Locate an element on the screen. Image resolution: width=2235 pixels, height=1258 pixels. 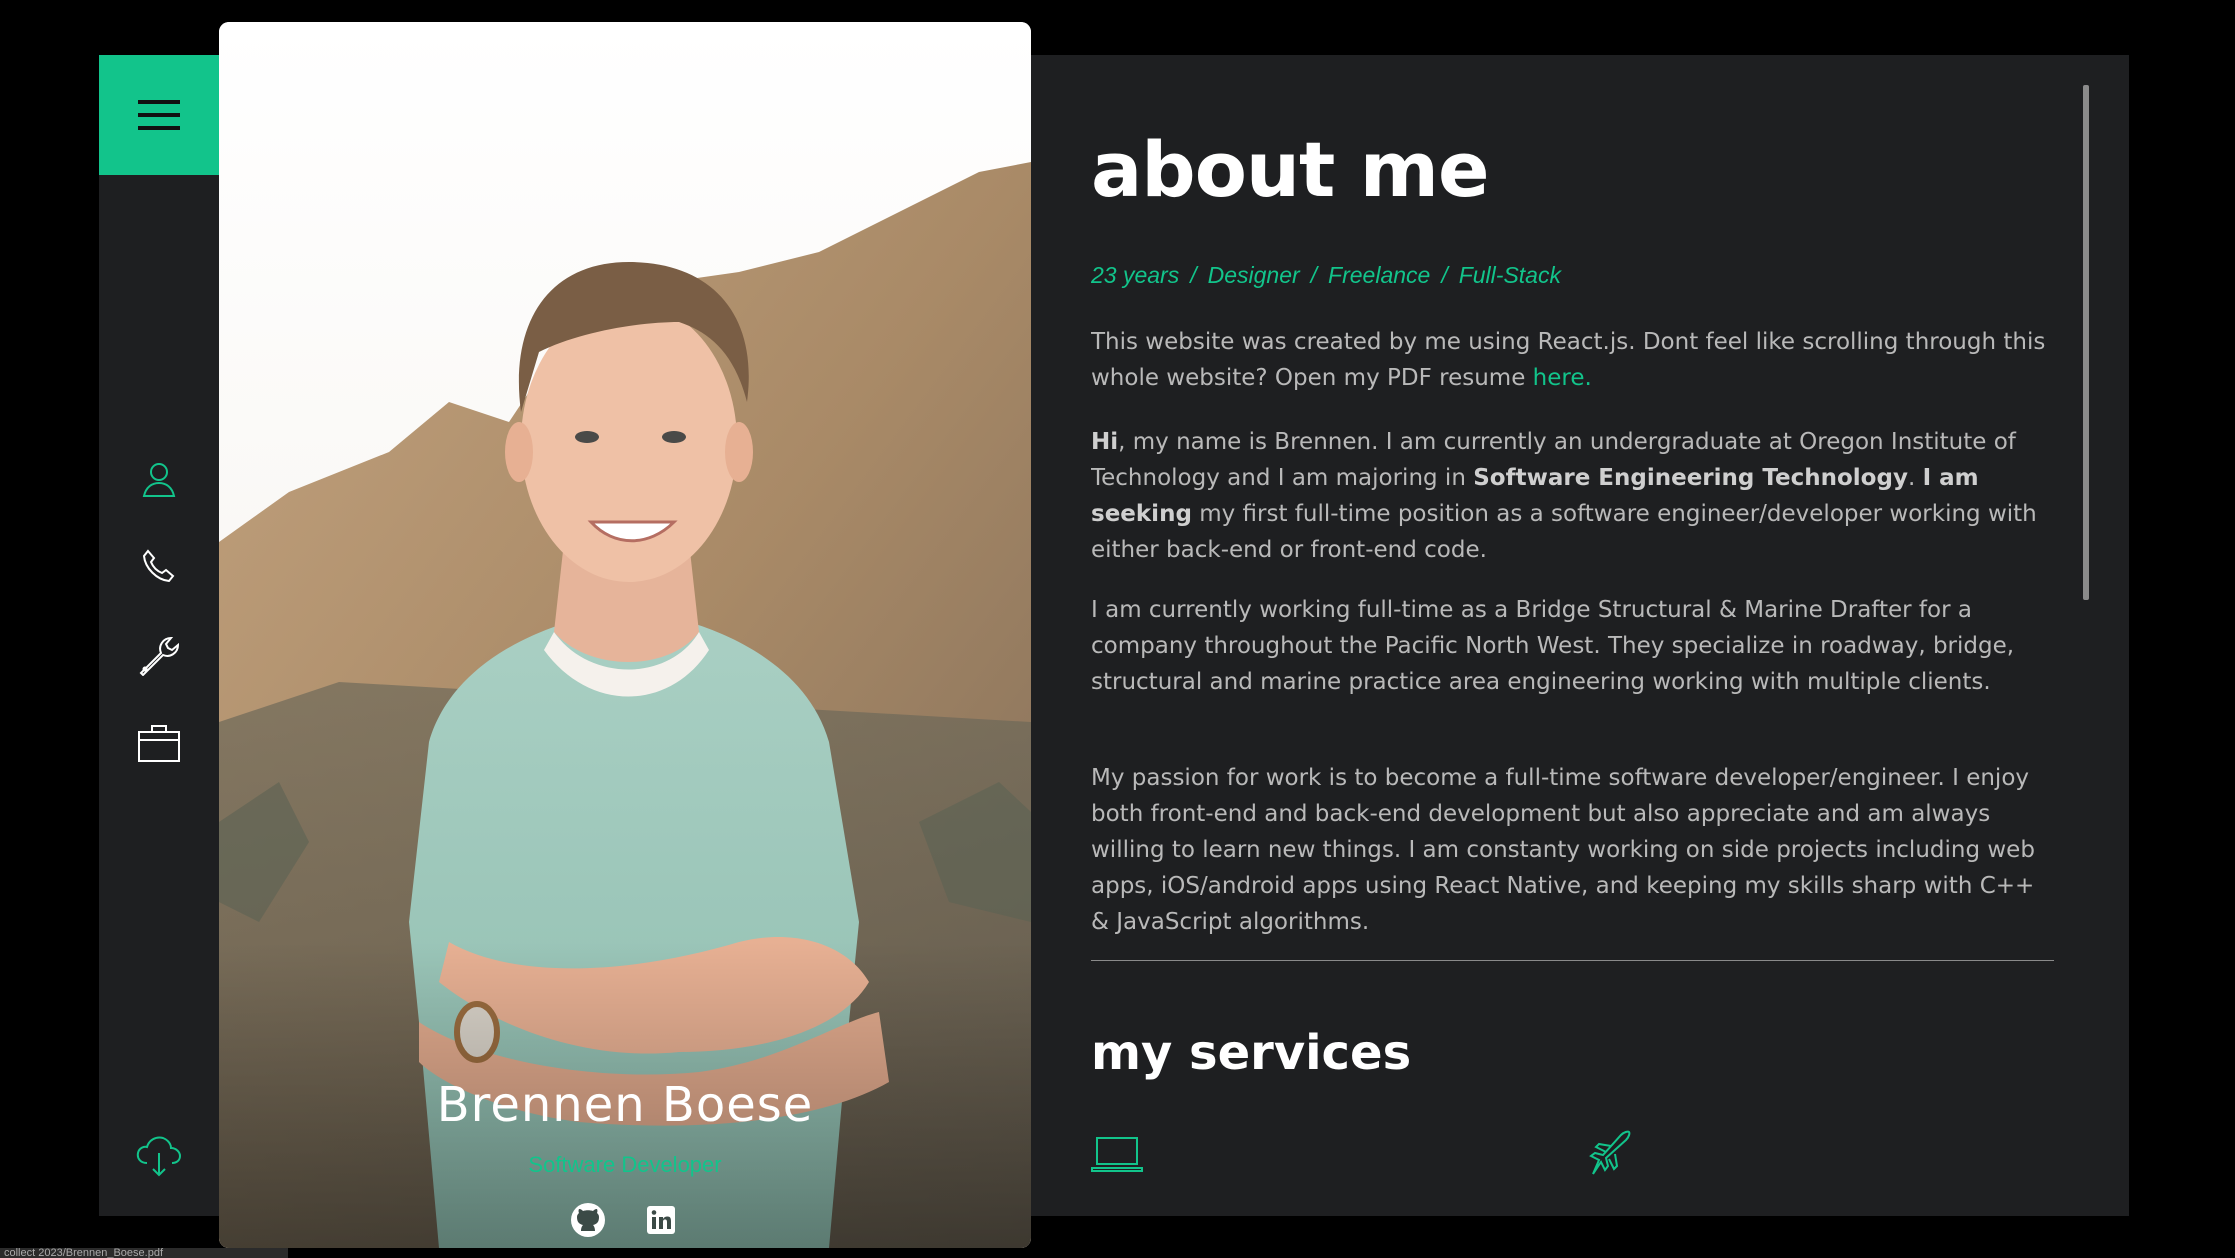
linkedin-icon is located at coordinates (661, 1220).